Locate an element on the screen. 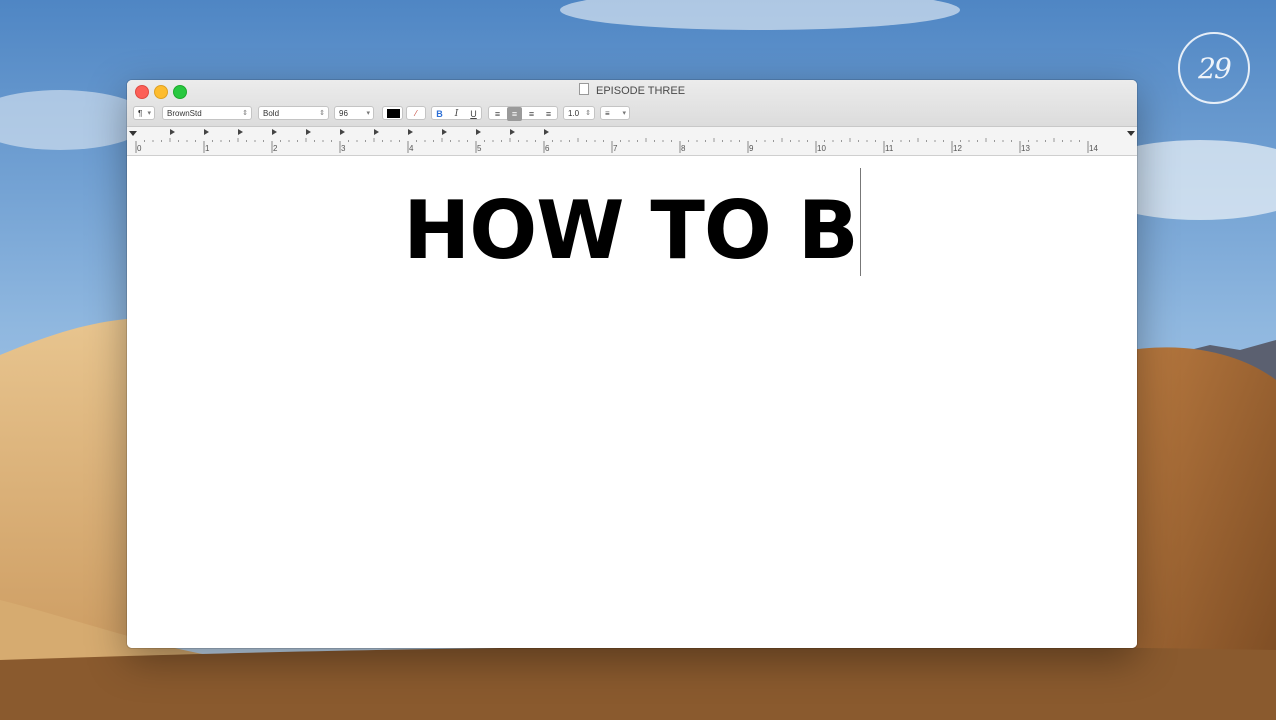 This screenshot has width=1276, height=720. font-style-popup: Bold ⇕ is located at coordinates (293, 113).